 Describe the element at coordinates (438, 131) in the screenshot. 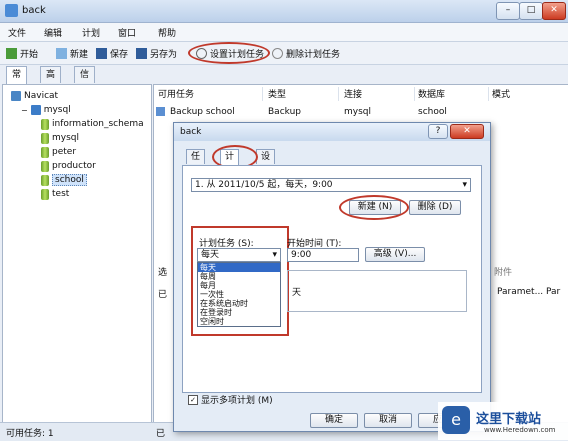

I see `dialog-help-button: ?` at that location.